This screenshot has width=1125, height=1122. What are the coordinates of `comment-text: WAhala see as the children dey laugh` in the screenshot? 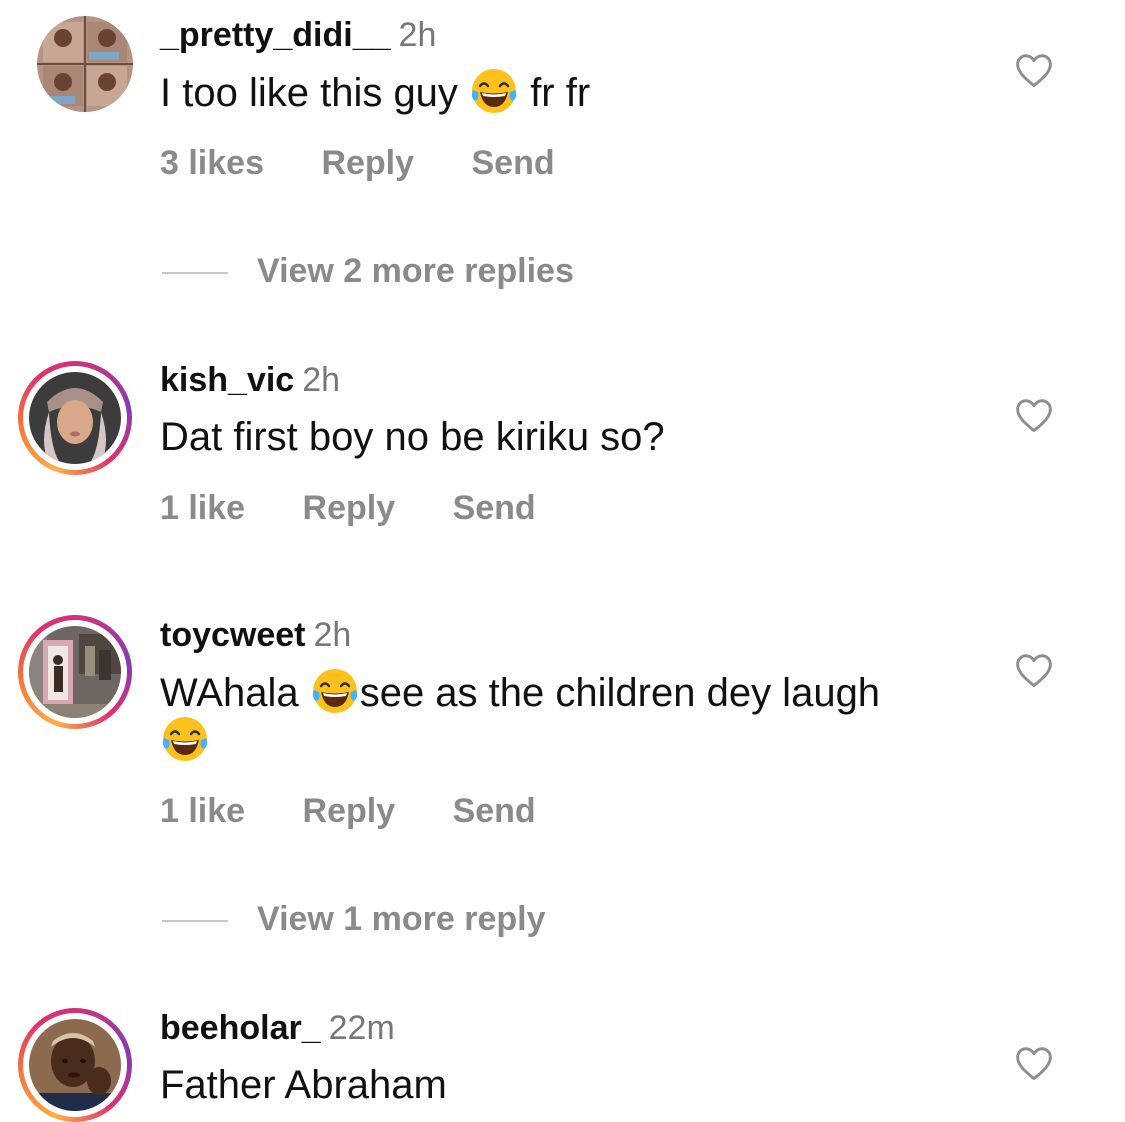 It's located at (520, 692).